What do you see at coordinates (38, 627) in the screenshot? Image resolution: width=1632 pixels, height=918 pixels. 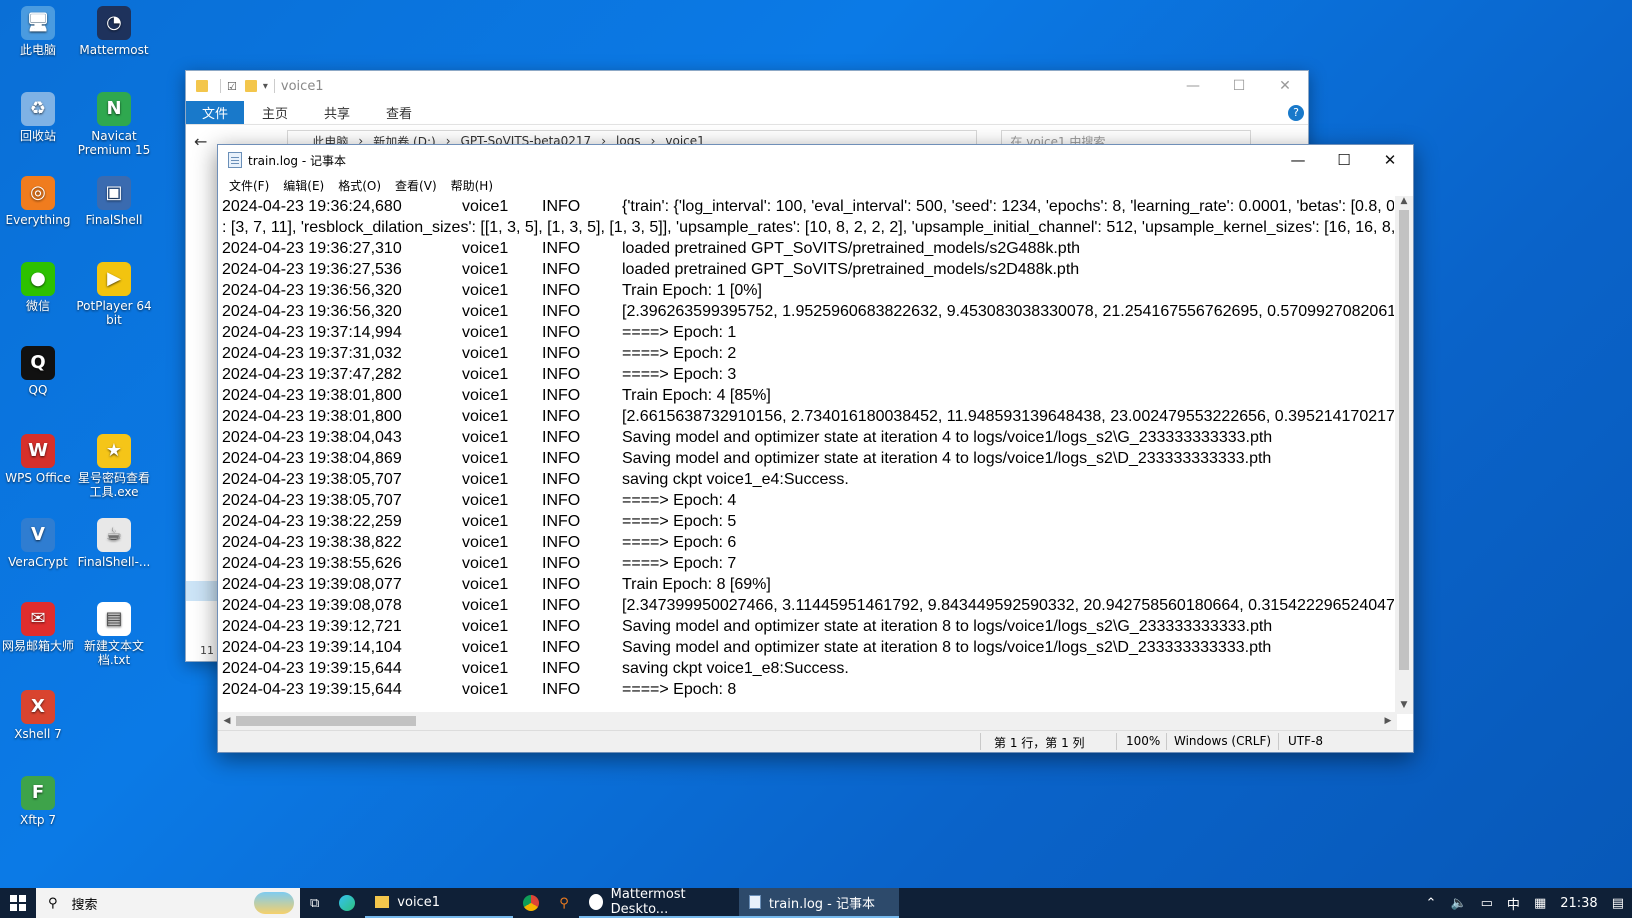 I see `desktop-icon: ✉ 网易邮箱大师` at bounding box center [38, 627].